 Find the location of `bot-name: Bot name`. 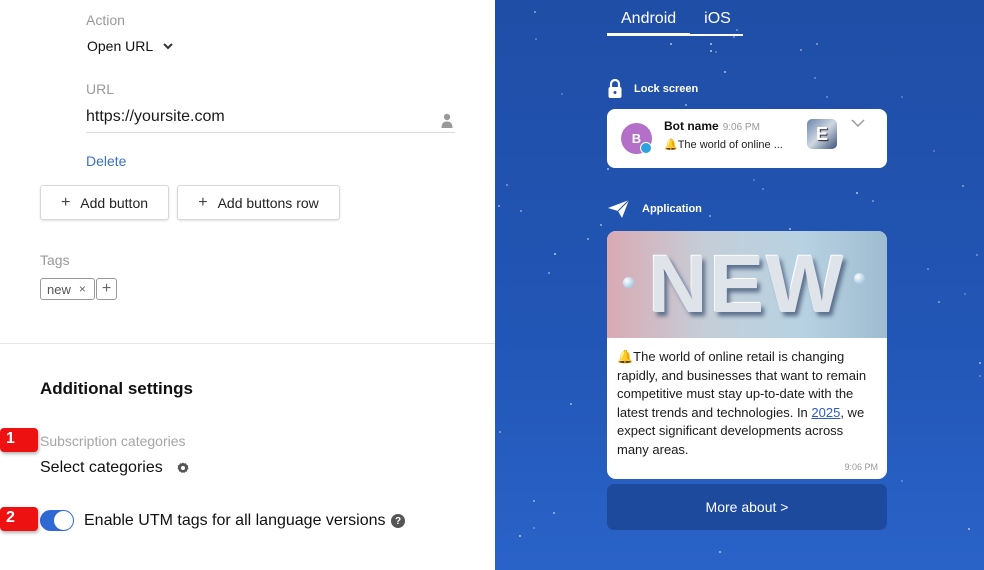

bot-name: Bot name is located at coordinates (691, 126).